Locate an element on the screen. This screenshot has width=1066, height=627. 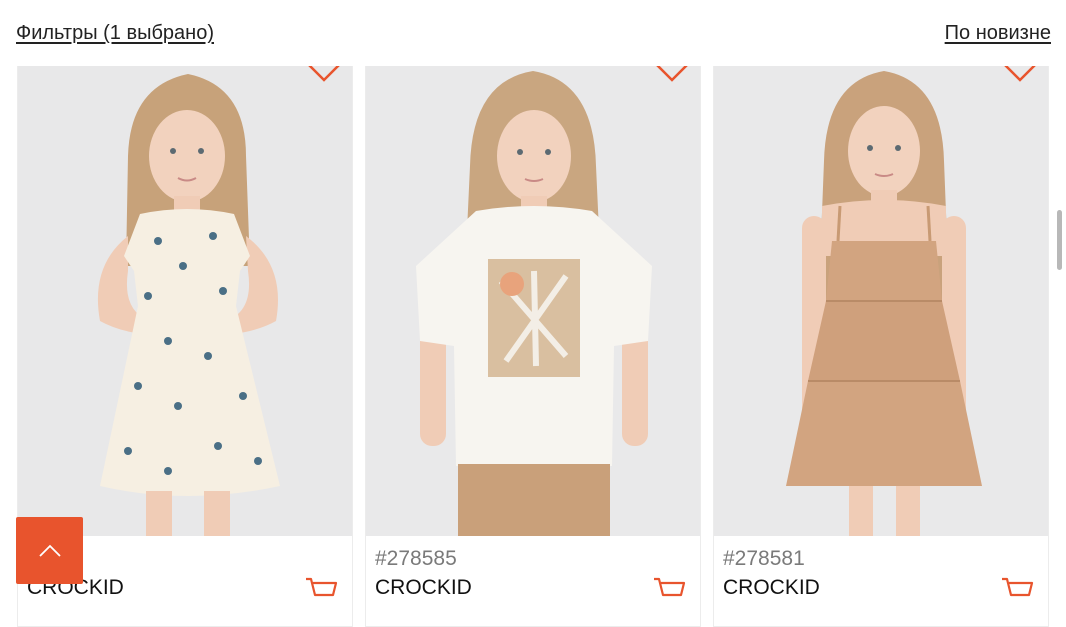
chevron-up-icon is located at coordinates (49, 550).